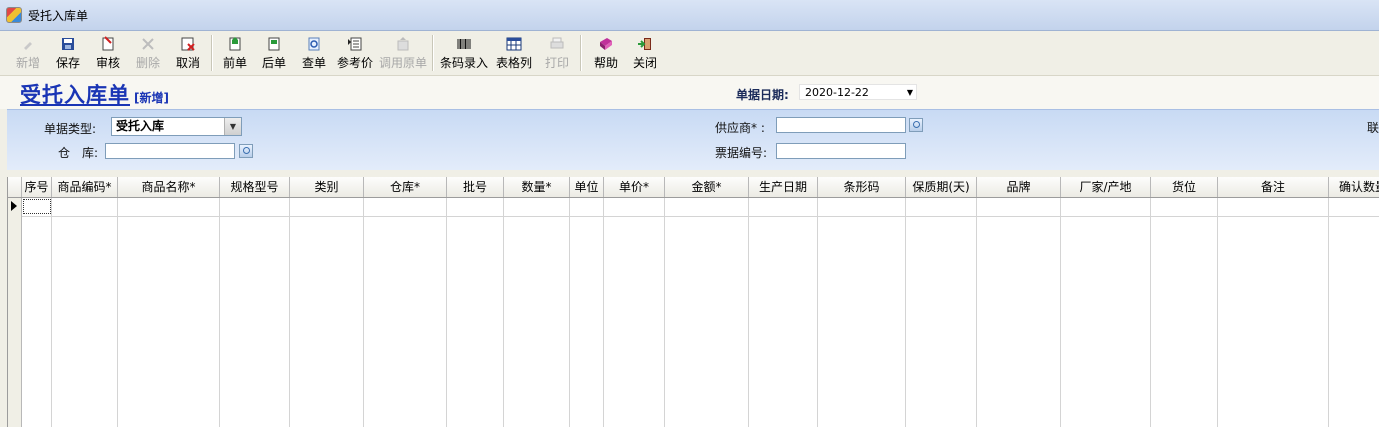 The image size is (1379, 427). Describe the element at coordinates (68, 44) in the screenshot. I see `save-icon` at that location.